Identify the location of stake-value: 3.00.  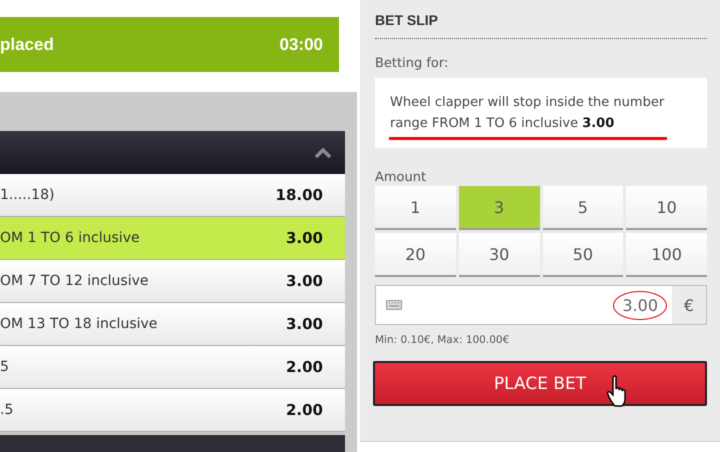
(640, 305).